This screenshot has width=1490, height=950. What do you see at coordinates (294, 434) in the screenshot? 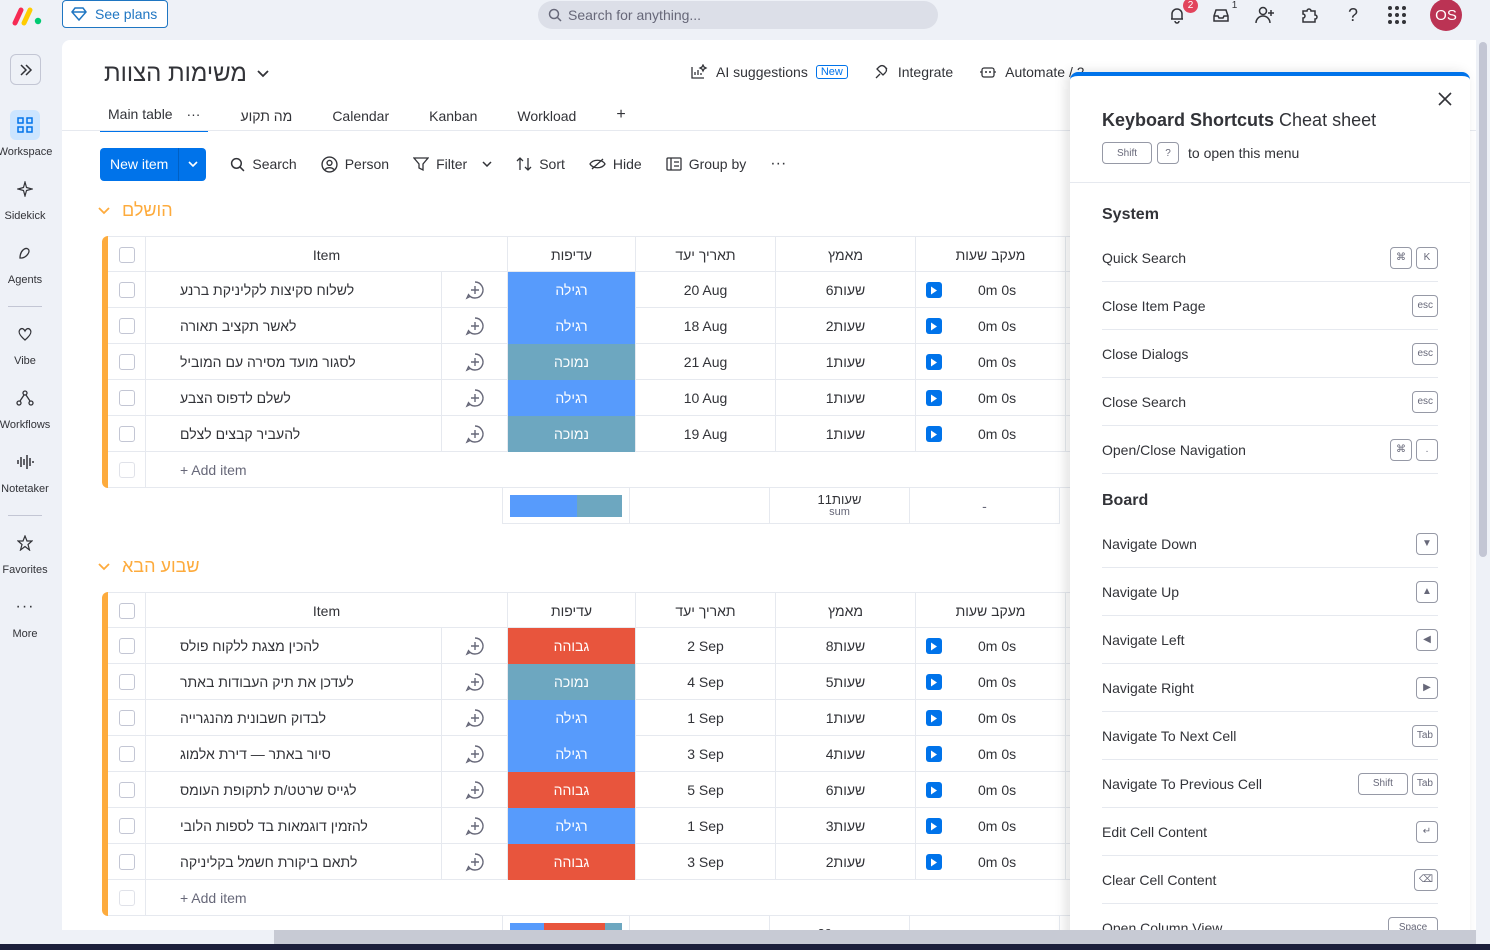
I see `item-name-cell: להעביר קבצים לצלם` at bounding box center [294, 434].